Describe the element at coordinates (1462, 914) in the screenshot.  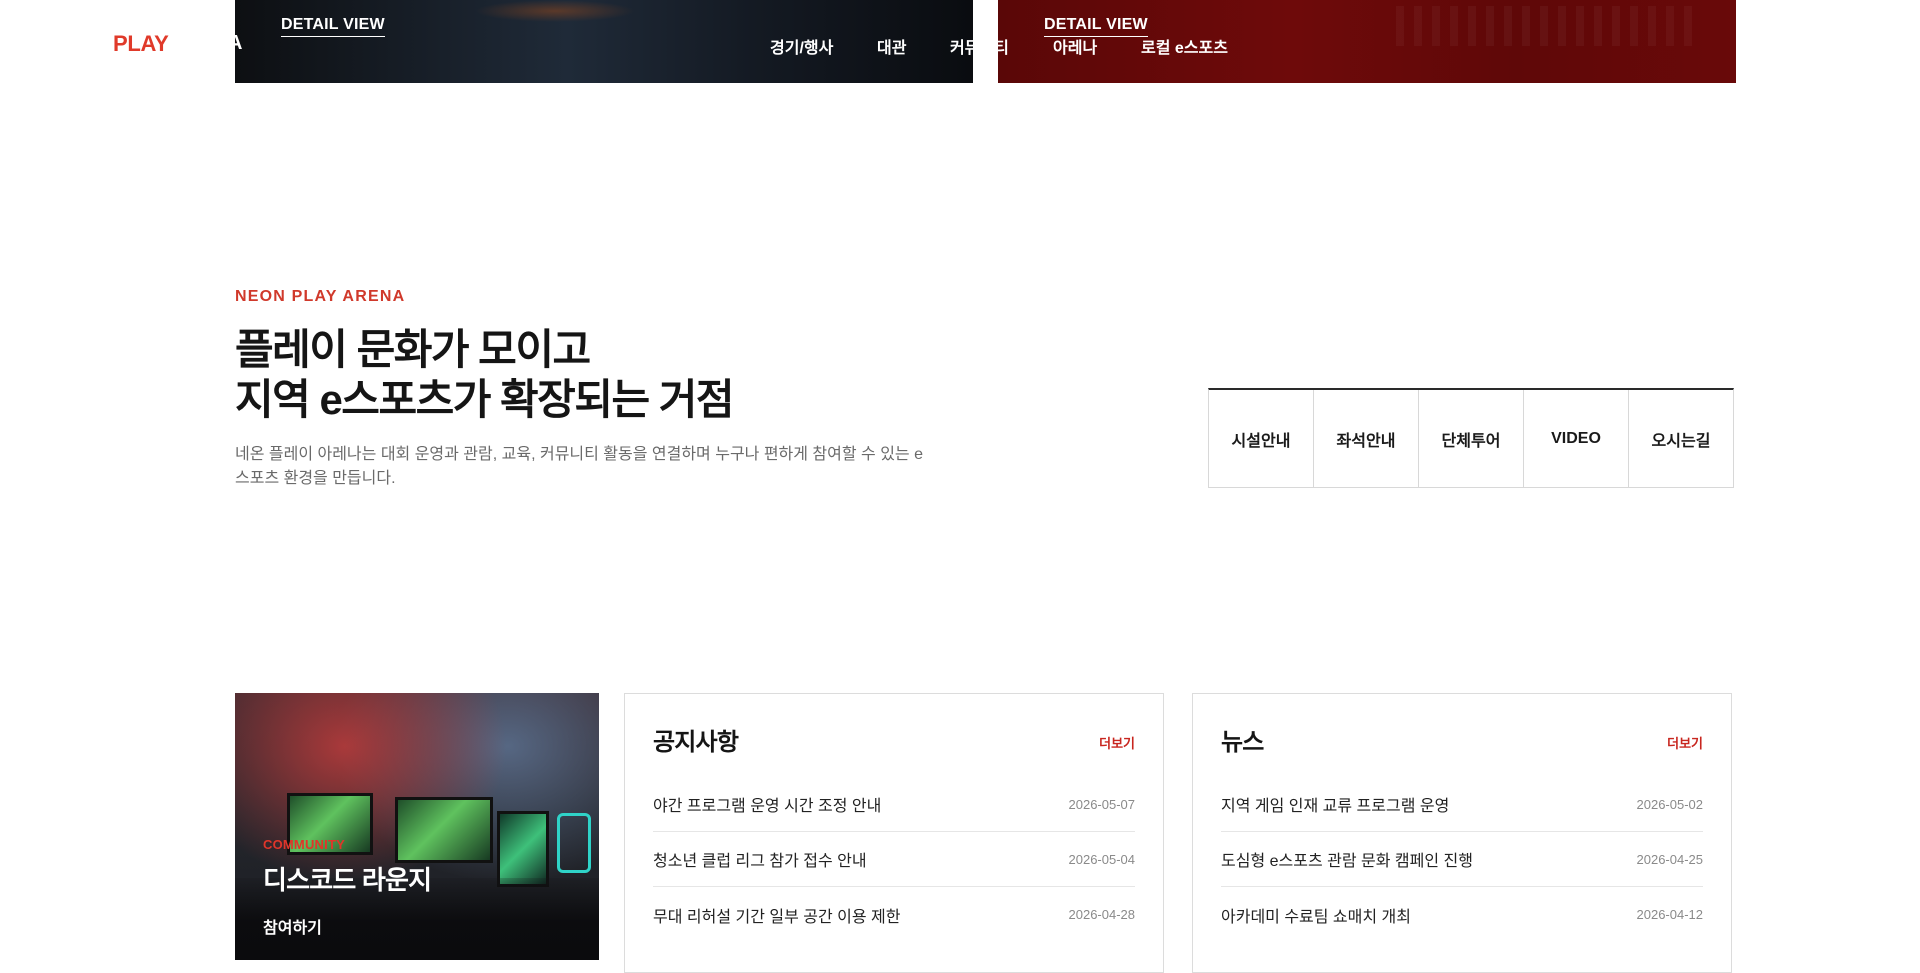
I see `list-item: 아카데미 수료팀 쇼매치 개최 2026-04-12` at that location.